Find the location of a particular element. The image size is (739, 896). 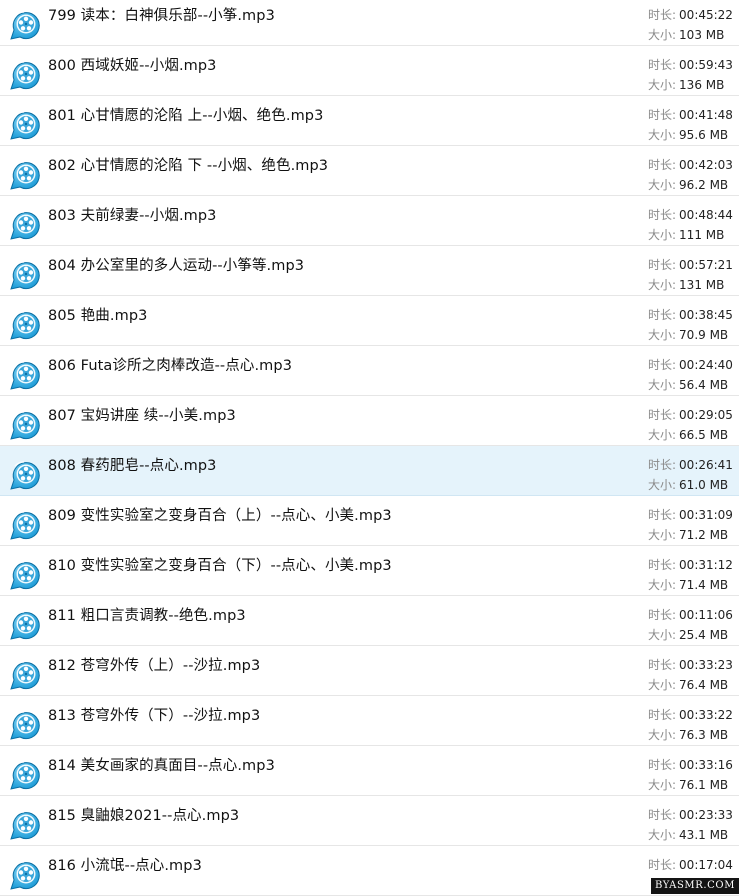

file-size: 大小: 76.4 MB is located at coordinates (688, 684).